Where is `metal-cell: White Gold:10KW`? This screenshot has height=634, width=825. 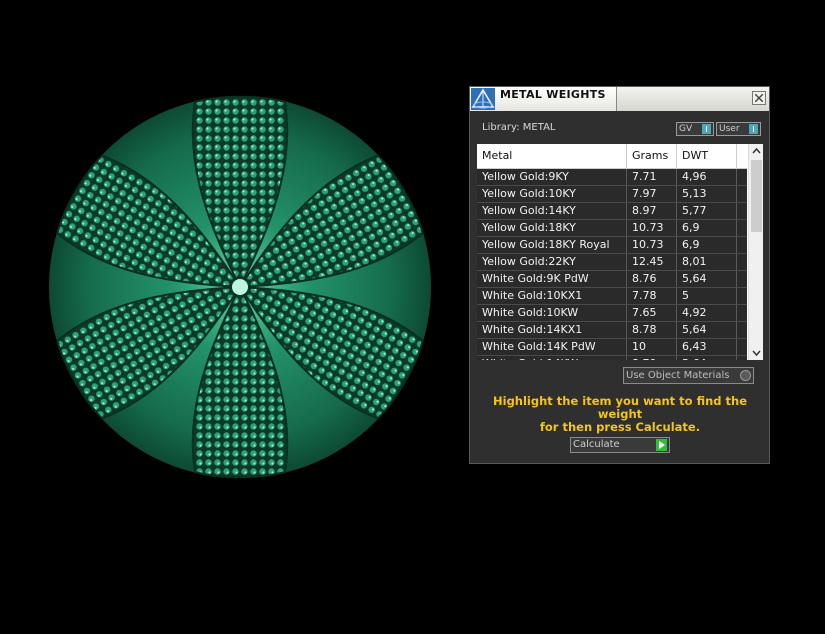 metal-cell: White Gold:10KW is located at coordinates (552, 313).